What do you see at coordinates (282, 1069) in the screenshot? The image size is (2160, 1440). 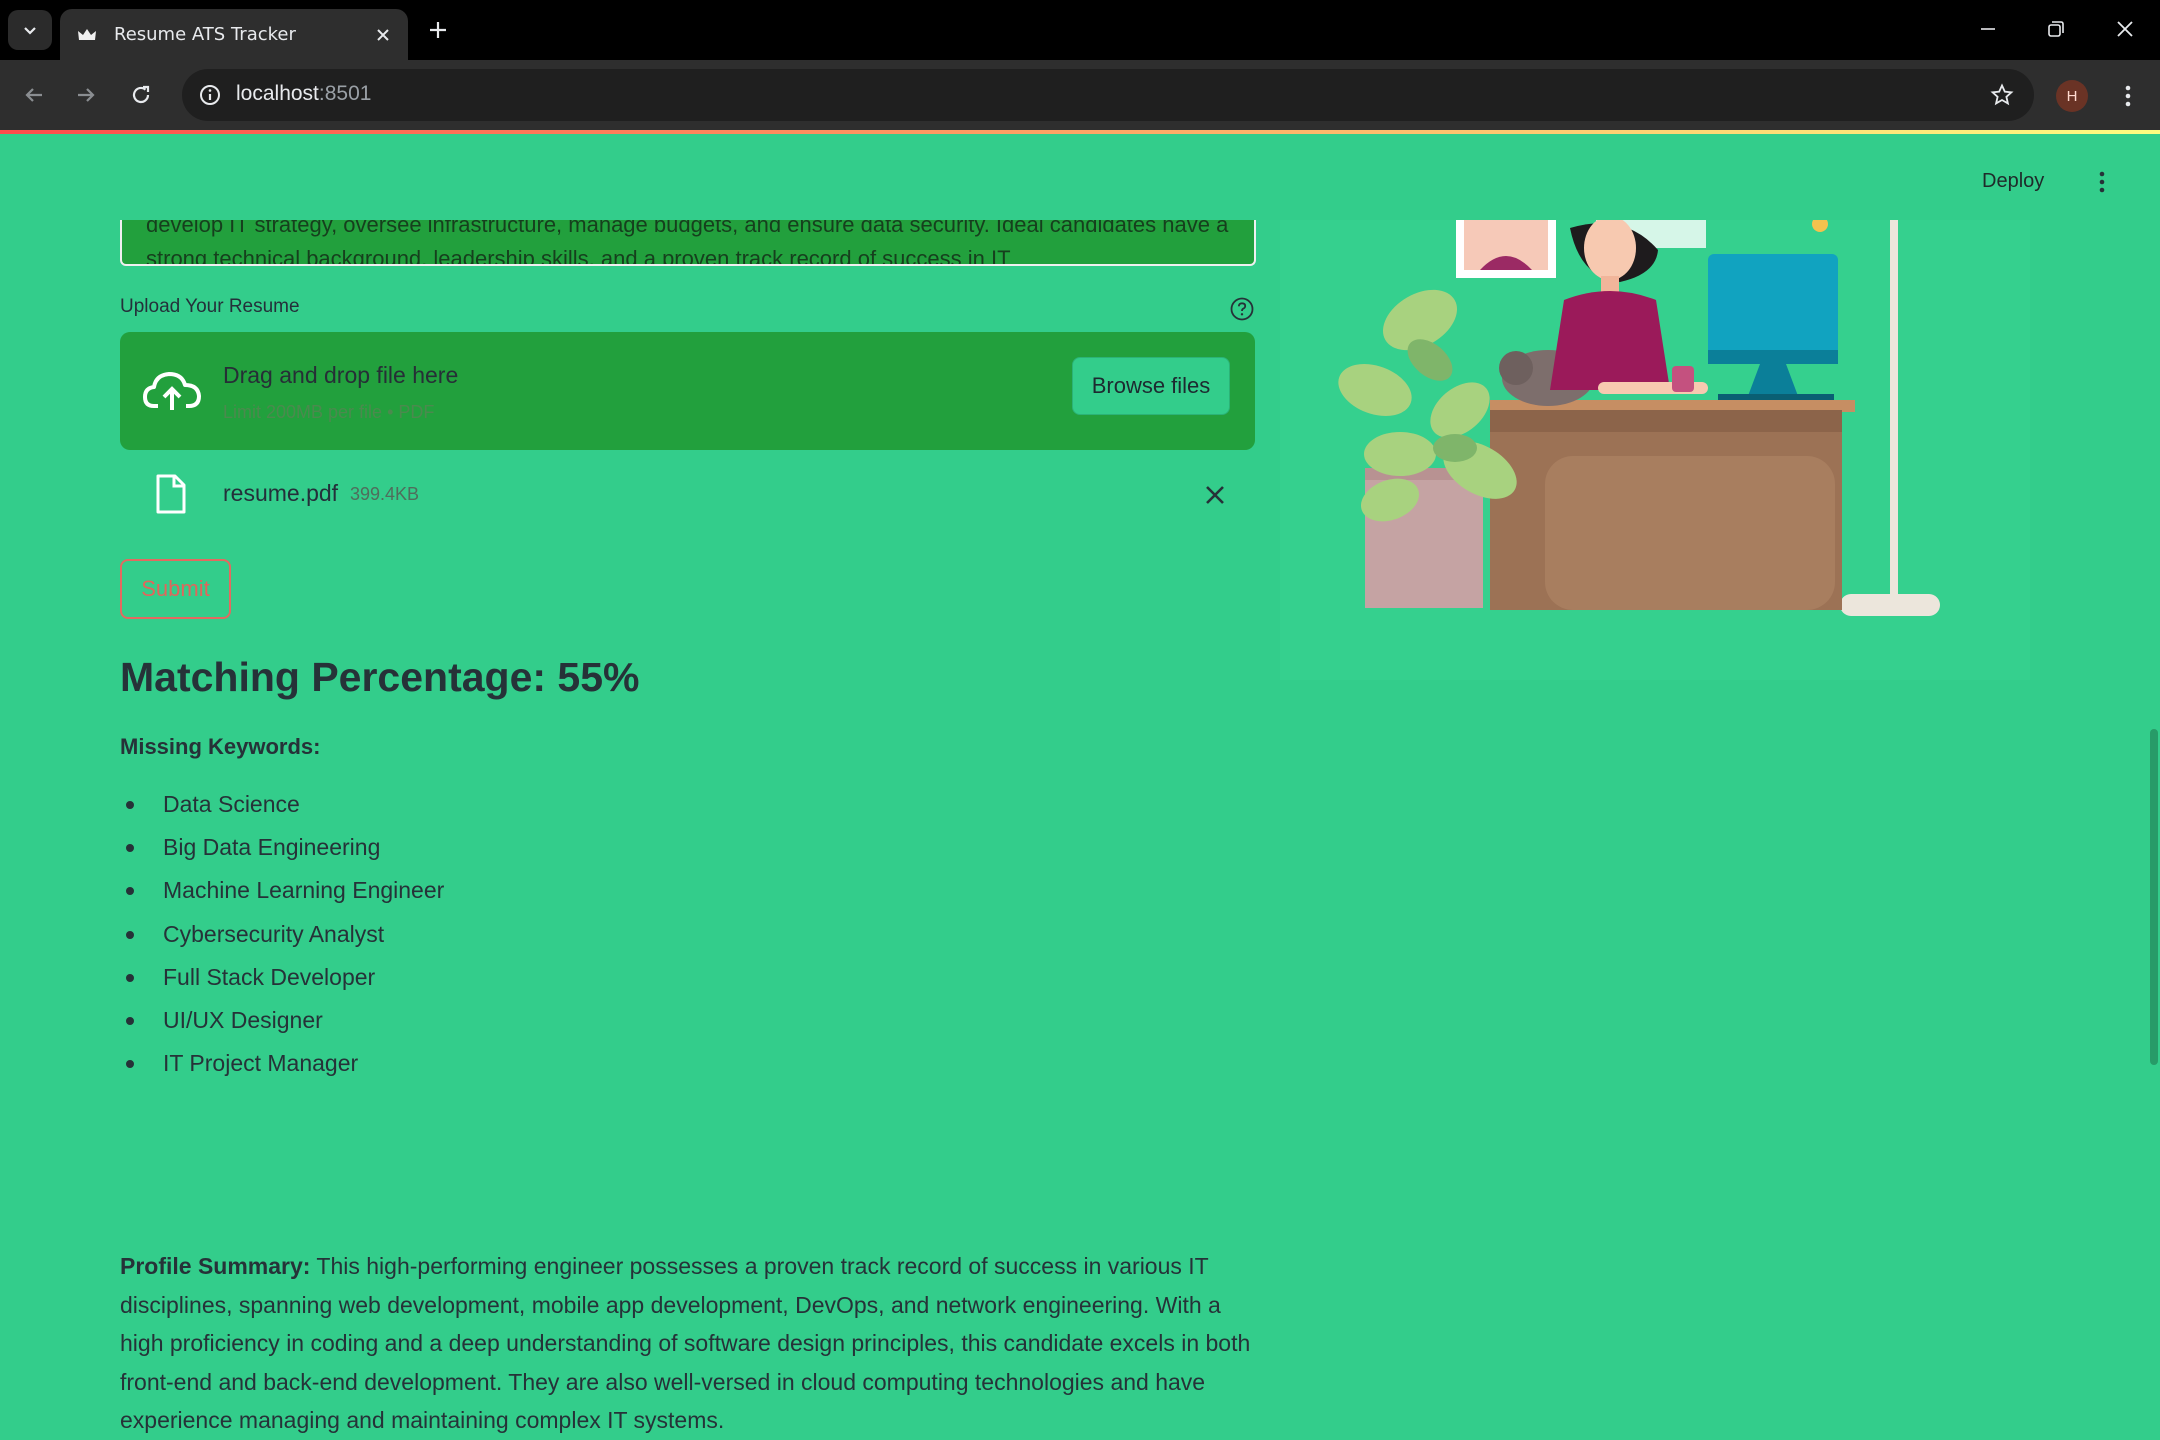 I see `keyword-item: IT Project Manager` at bounding box center [282, 1069].